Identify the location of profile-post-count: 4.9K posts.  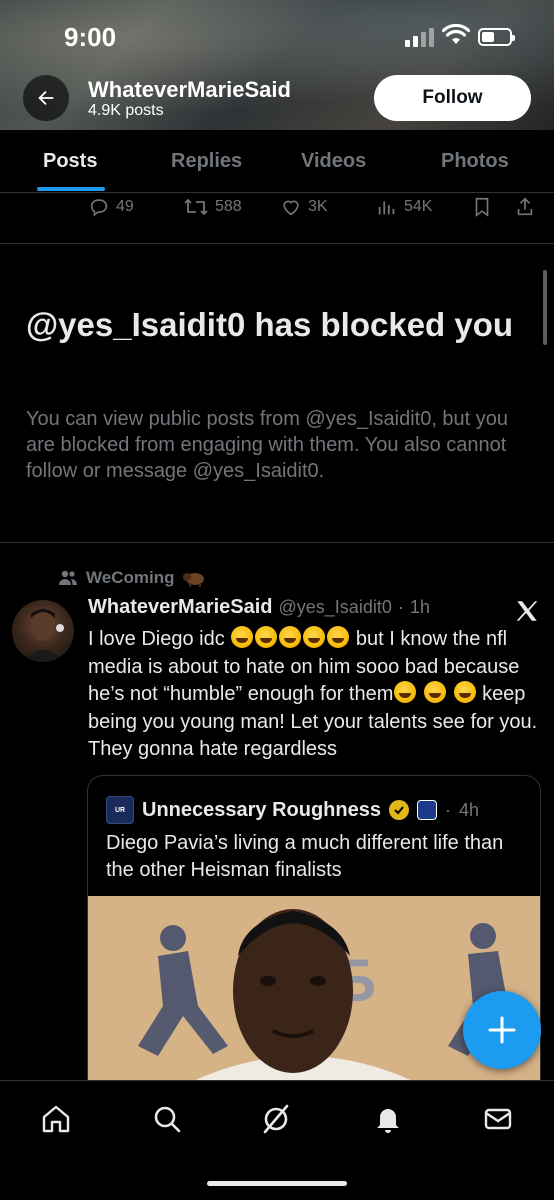
(126, 110).